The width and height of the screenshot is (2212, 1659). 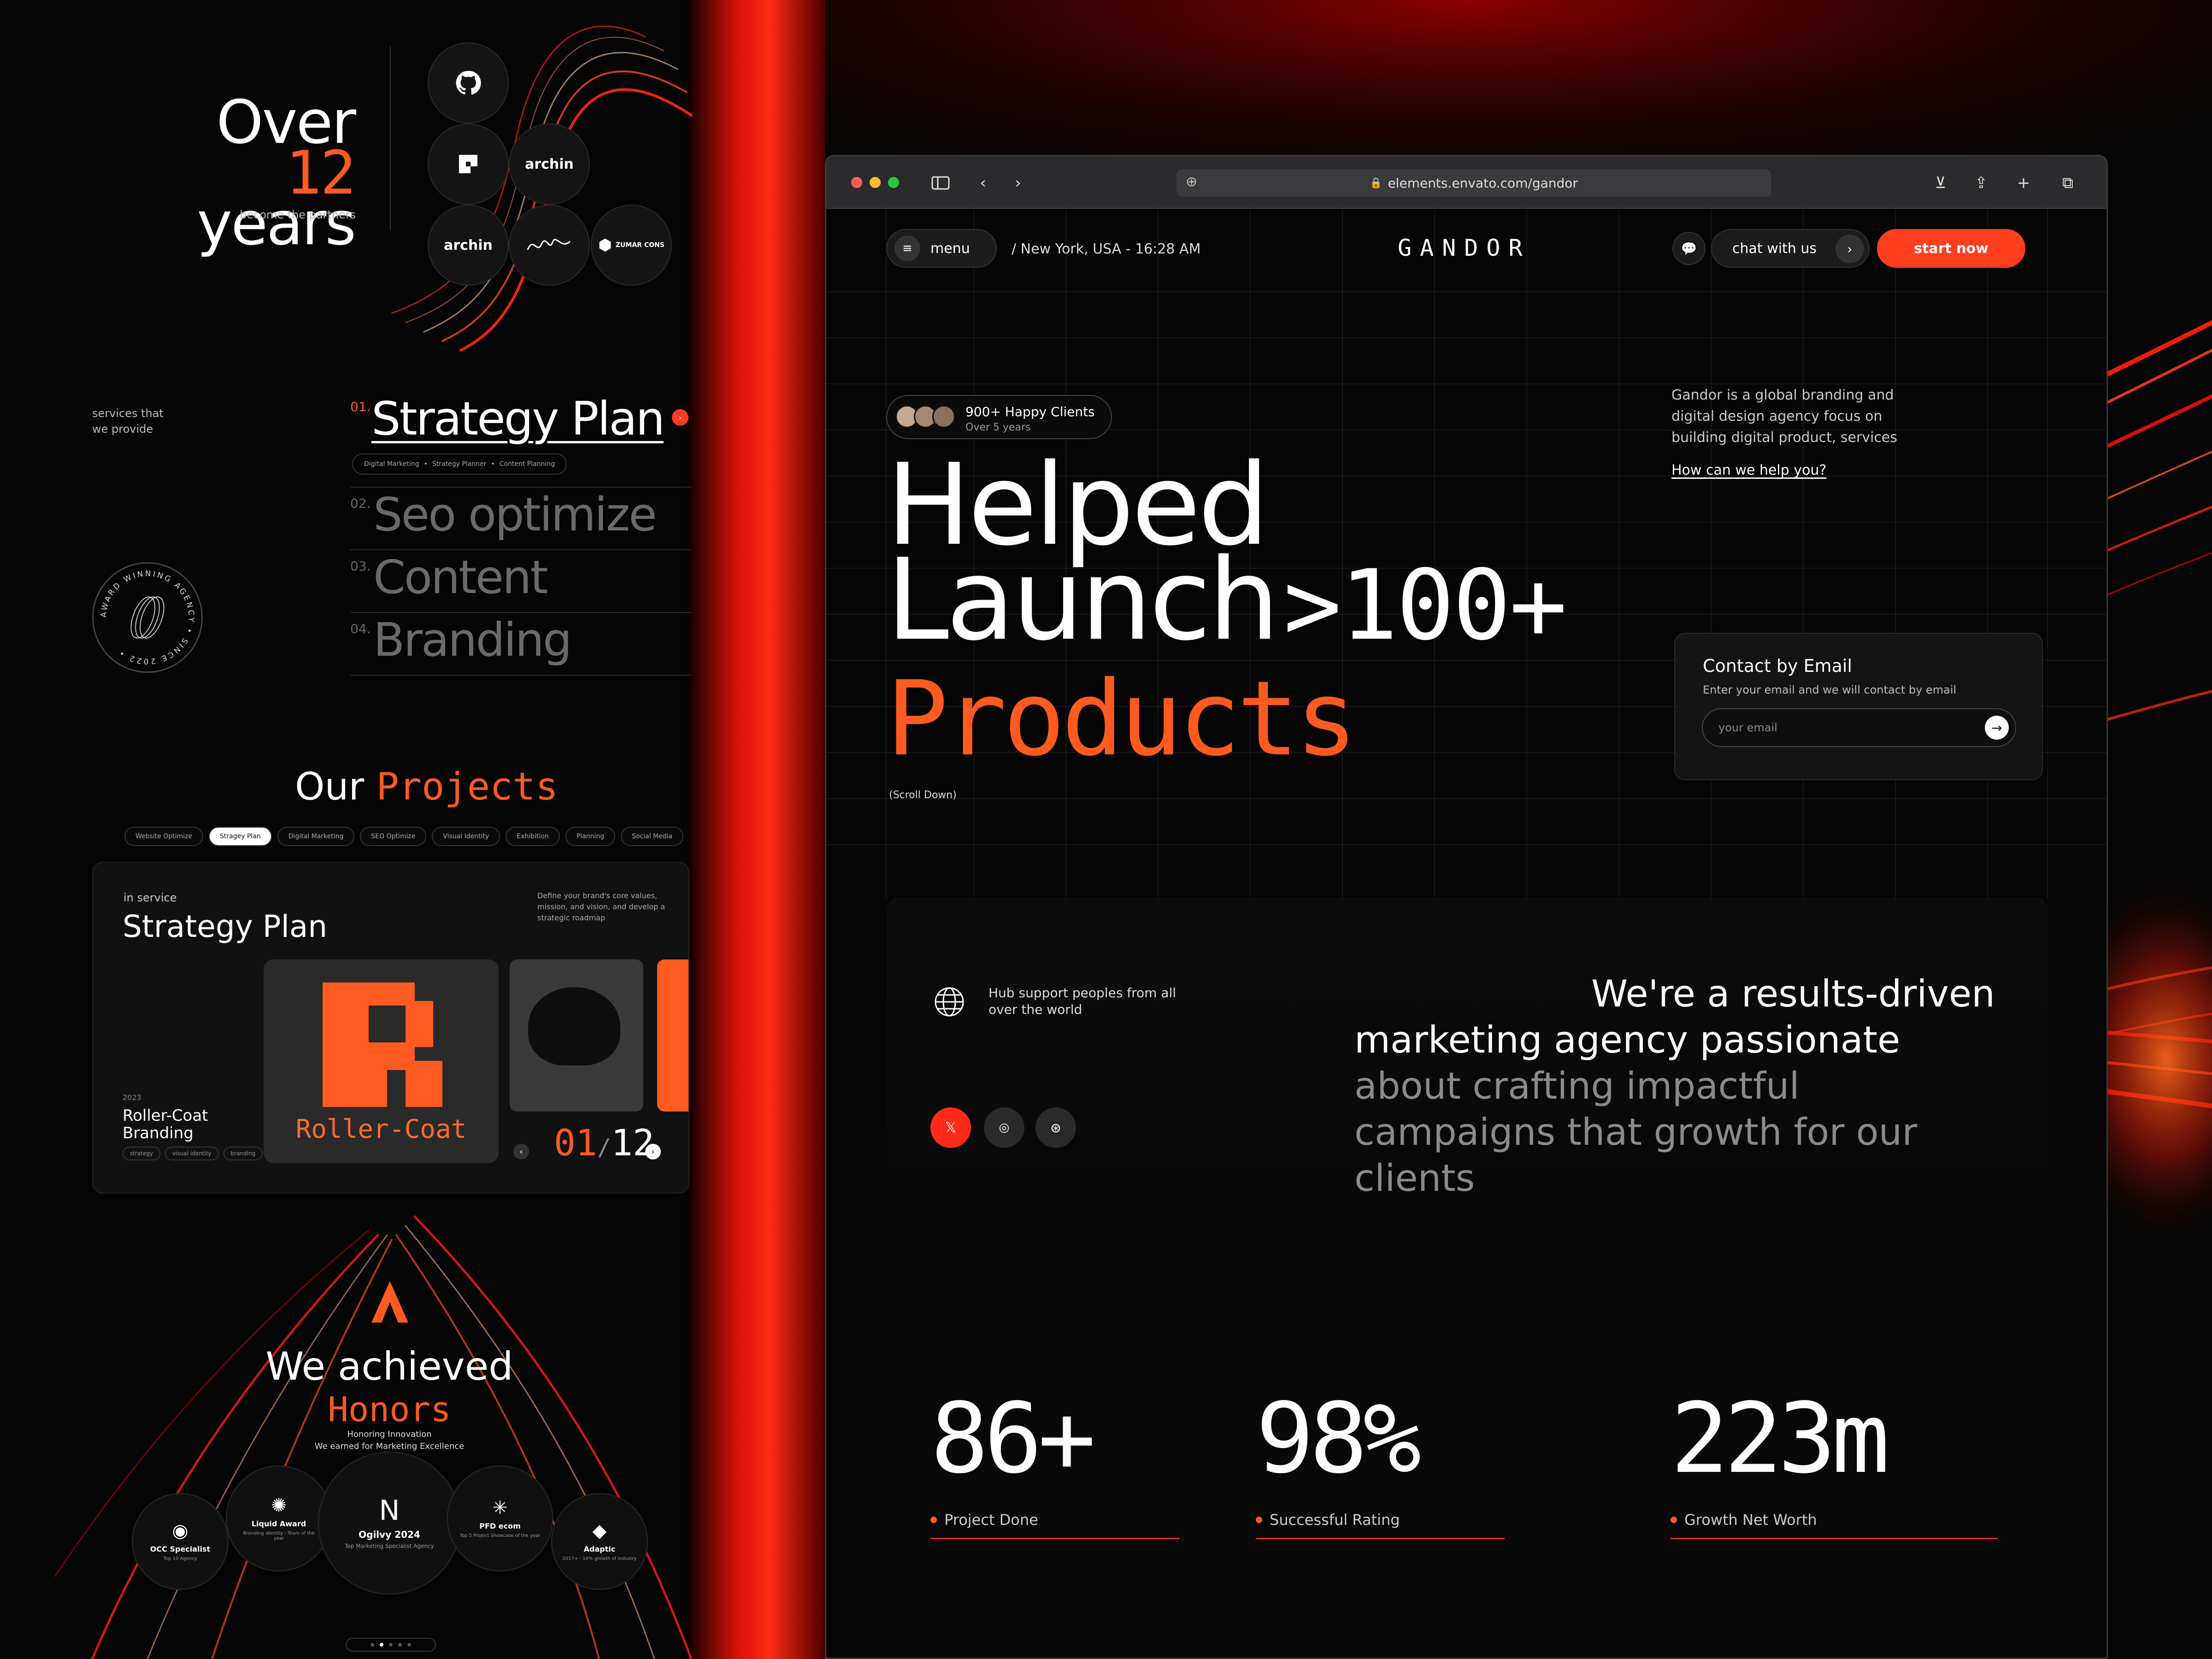 What do you see at coordinates (1748, 470) in the screenshot?
I see `help-link: How can we help you?` at bounding box center [1748, 470].